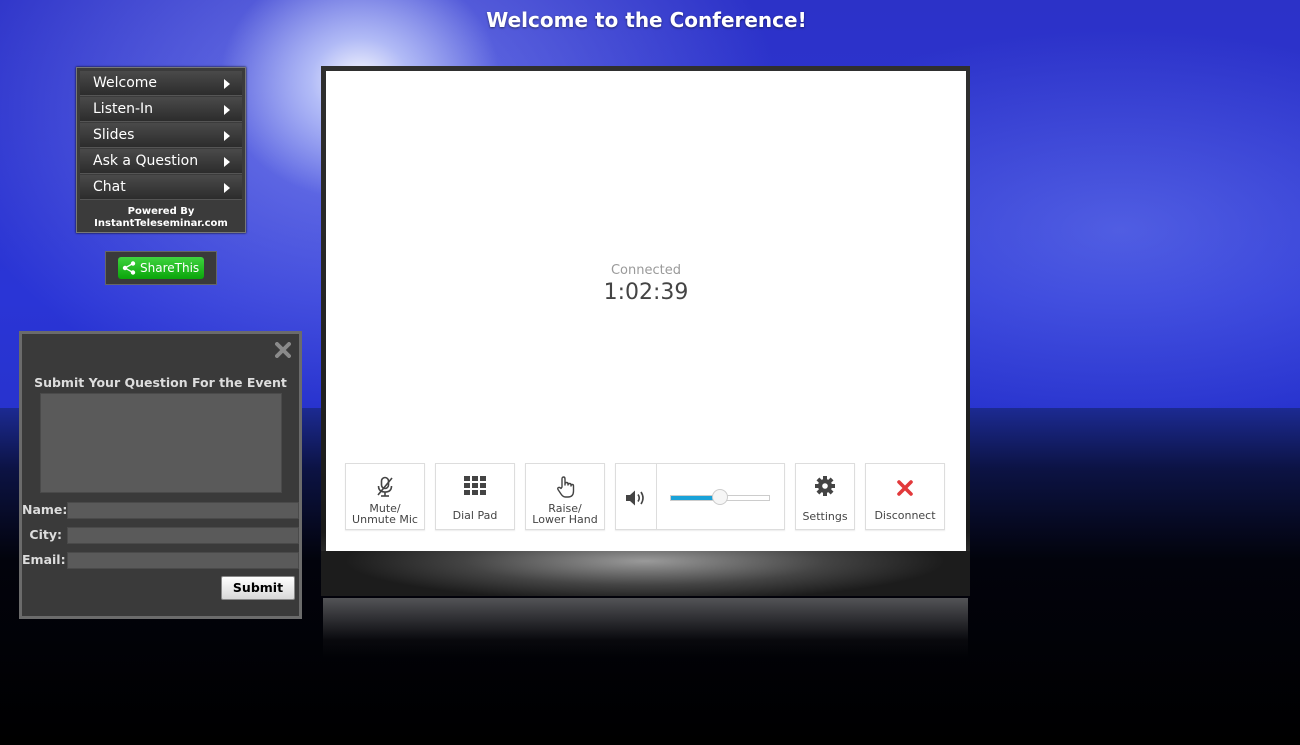 This screenshot has height=745, width=1300. I want to click on email-label: Email:, so click(44, 559).